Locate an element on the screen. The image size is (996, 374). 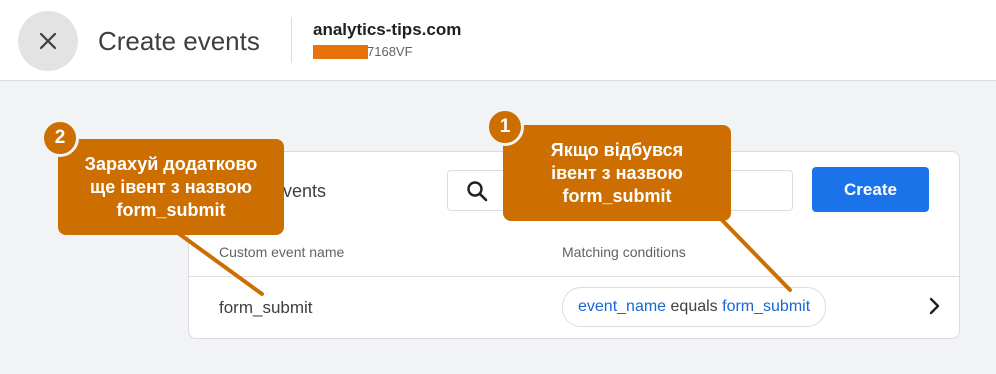
annotation-2-line-2: ще івент з назвою is located at coordinates (171, 186).